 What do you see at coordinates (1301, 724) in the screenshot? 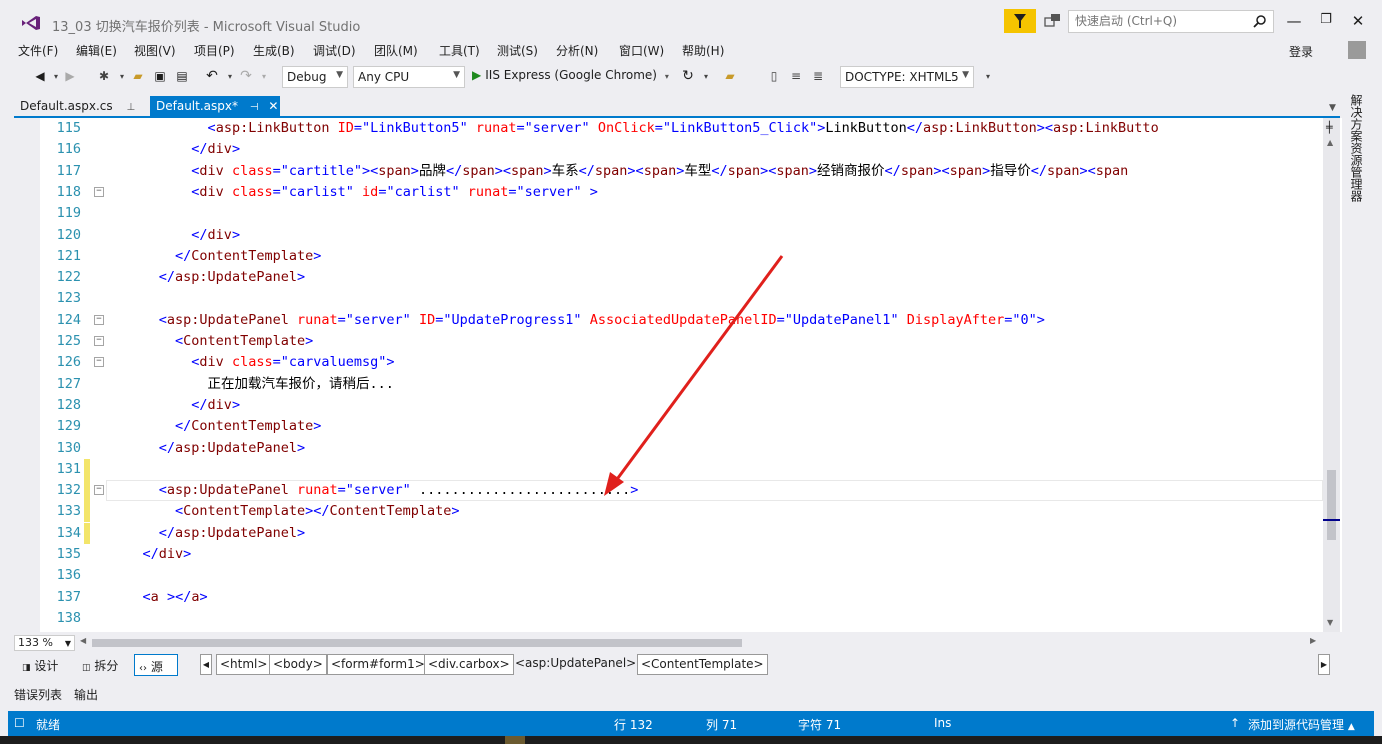
I see `add-to-source-control-button: 添加到源代码管理 ▲` at bounding box center [1301, 724].